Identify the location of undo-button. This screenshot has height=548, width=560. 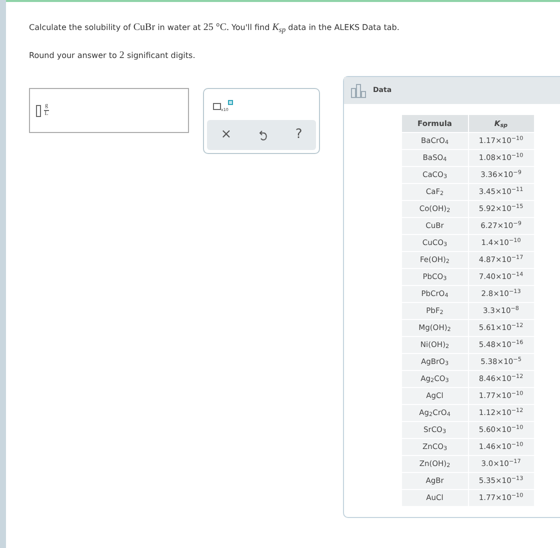
(263, 135).